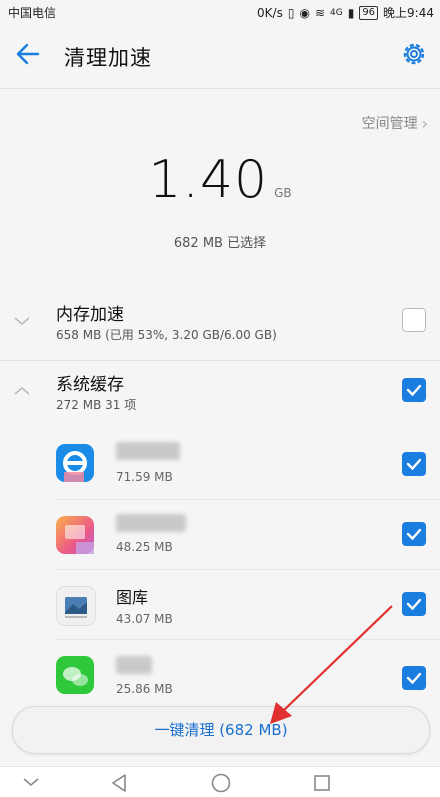 The width and height of the screenshot is (440, 797). Describe the element at coordinates (28, 54) in the screenshot. I see `back-arrow-icon` at that location.